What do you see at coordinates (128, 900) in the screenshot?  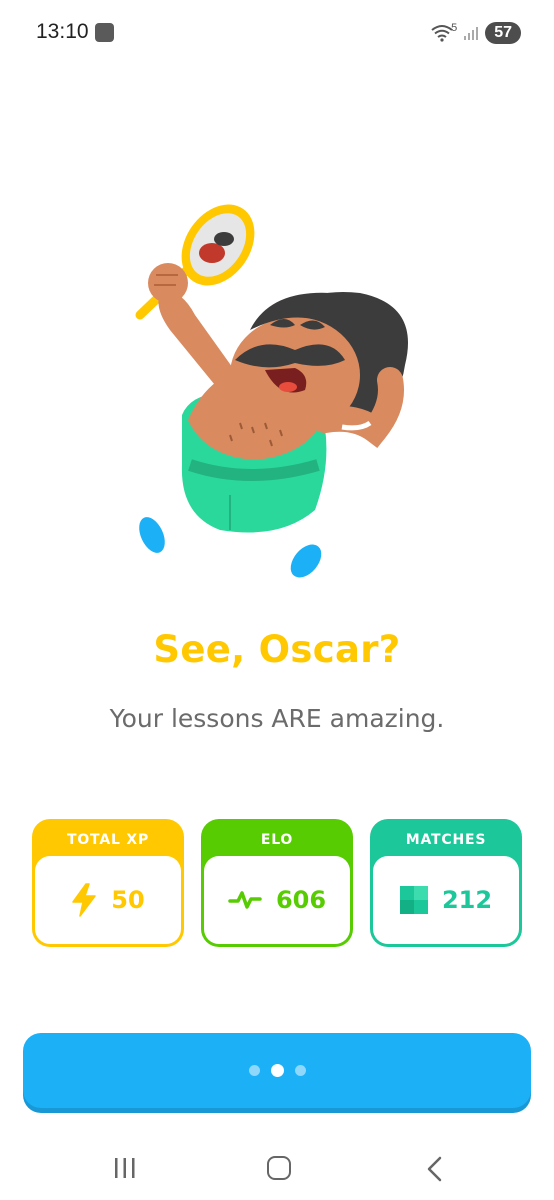 I see `stat-value: 50` at bounding box center [128, 900].